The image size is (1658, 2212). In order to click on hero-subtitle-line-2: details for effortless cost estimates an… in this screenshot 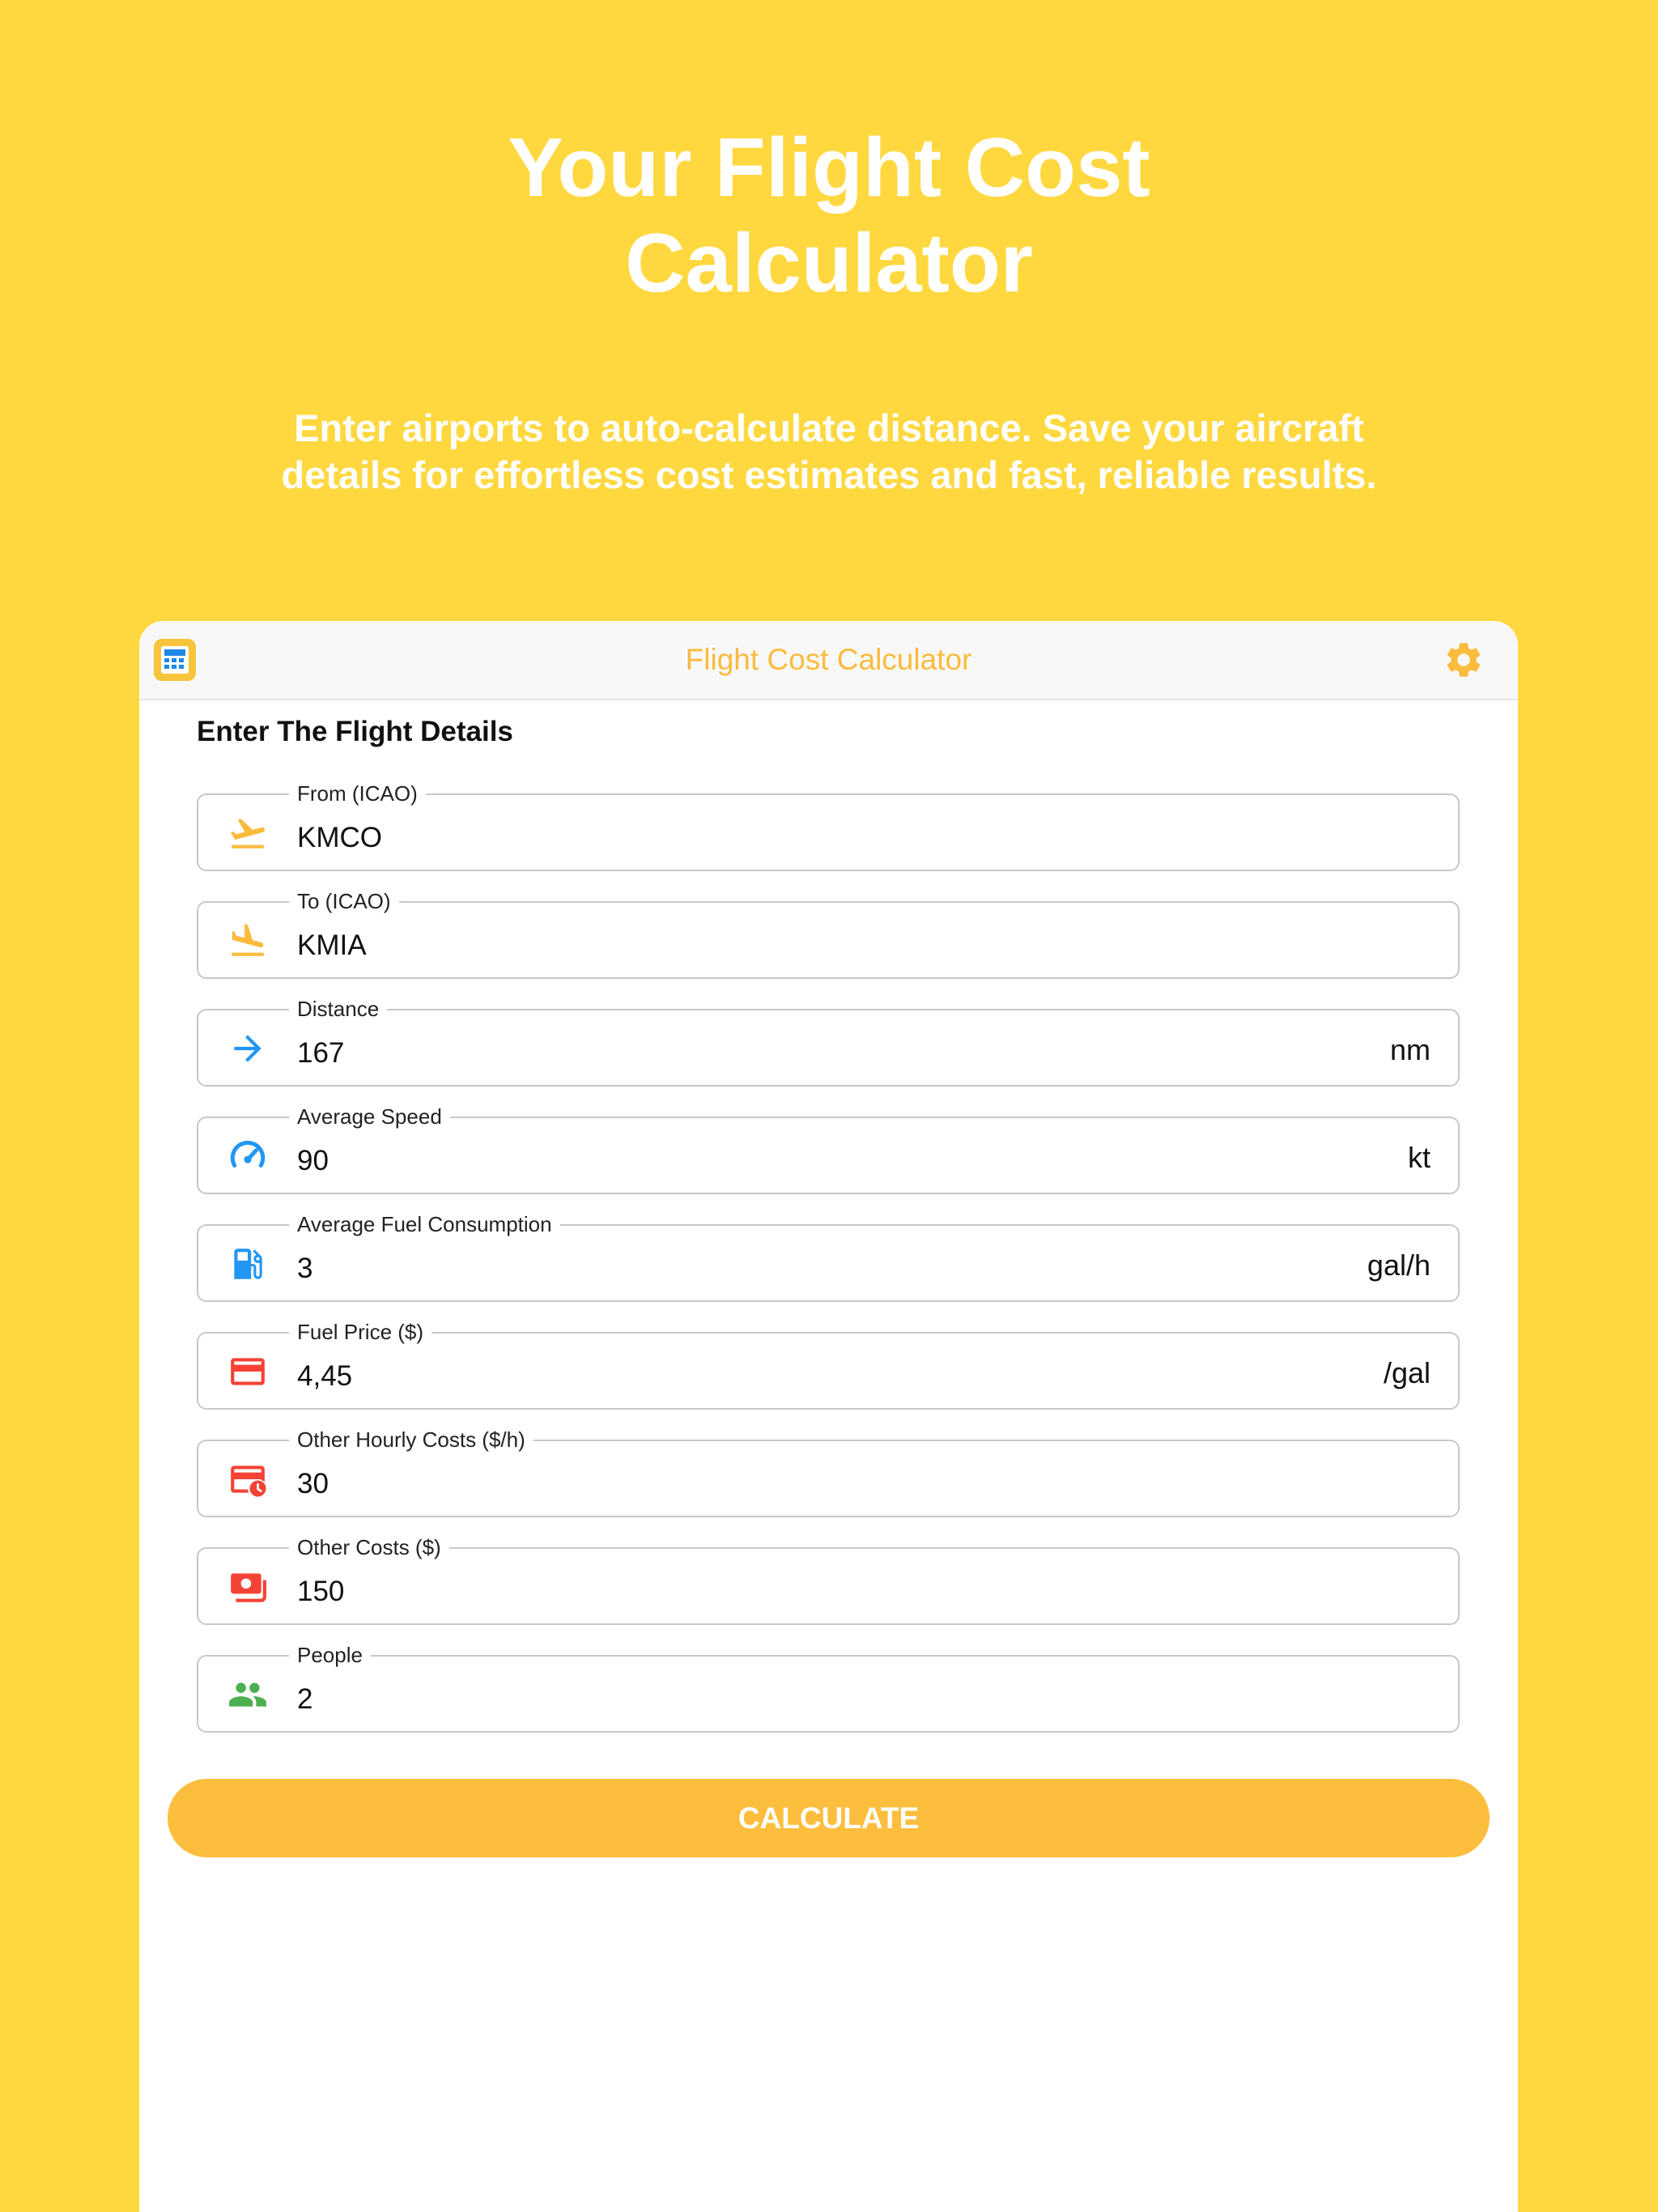, I will do `click(829, 475)`.